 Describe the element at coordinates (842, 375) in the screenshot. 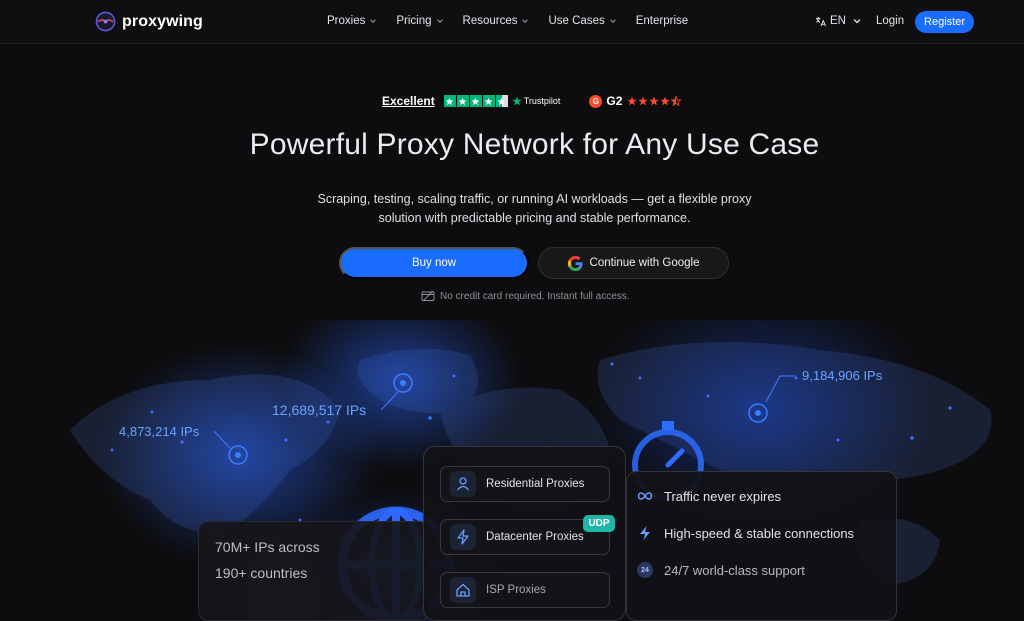

I see `ip-count-asia: 9,184,906 IPs` at that location.